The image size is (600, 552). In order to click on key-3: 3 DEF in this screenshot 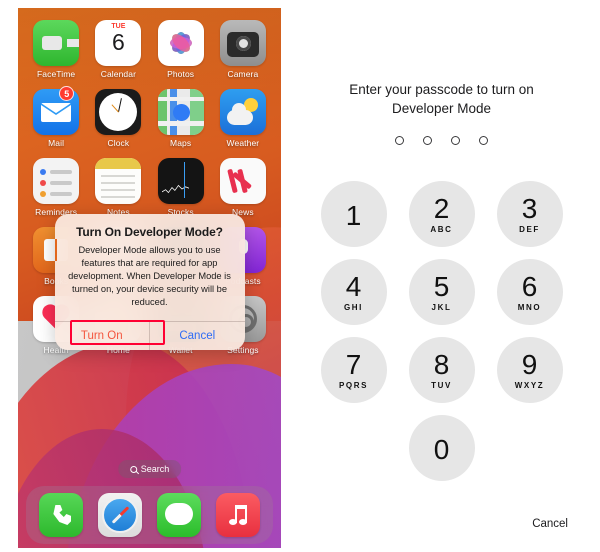, I will do `click(529, 214)`.